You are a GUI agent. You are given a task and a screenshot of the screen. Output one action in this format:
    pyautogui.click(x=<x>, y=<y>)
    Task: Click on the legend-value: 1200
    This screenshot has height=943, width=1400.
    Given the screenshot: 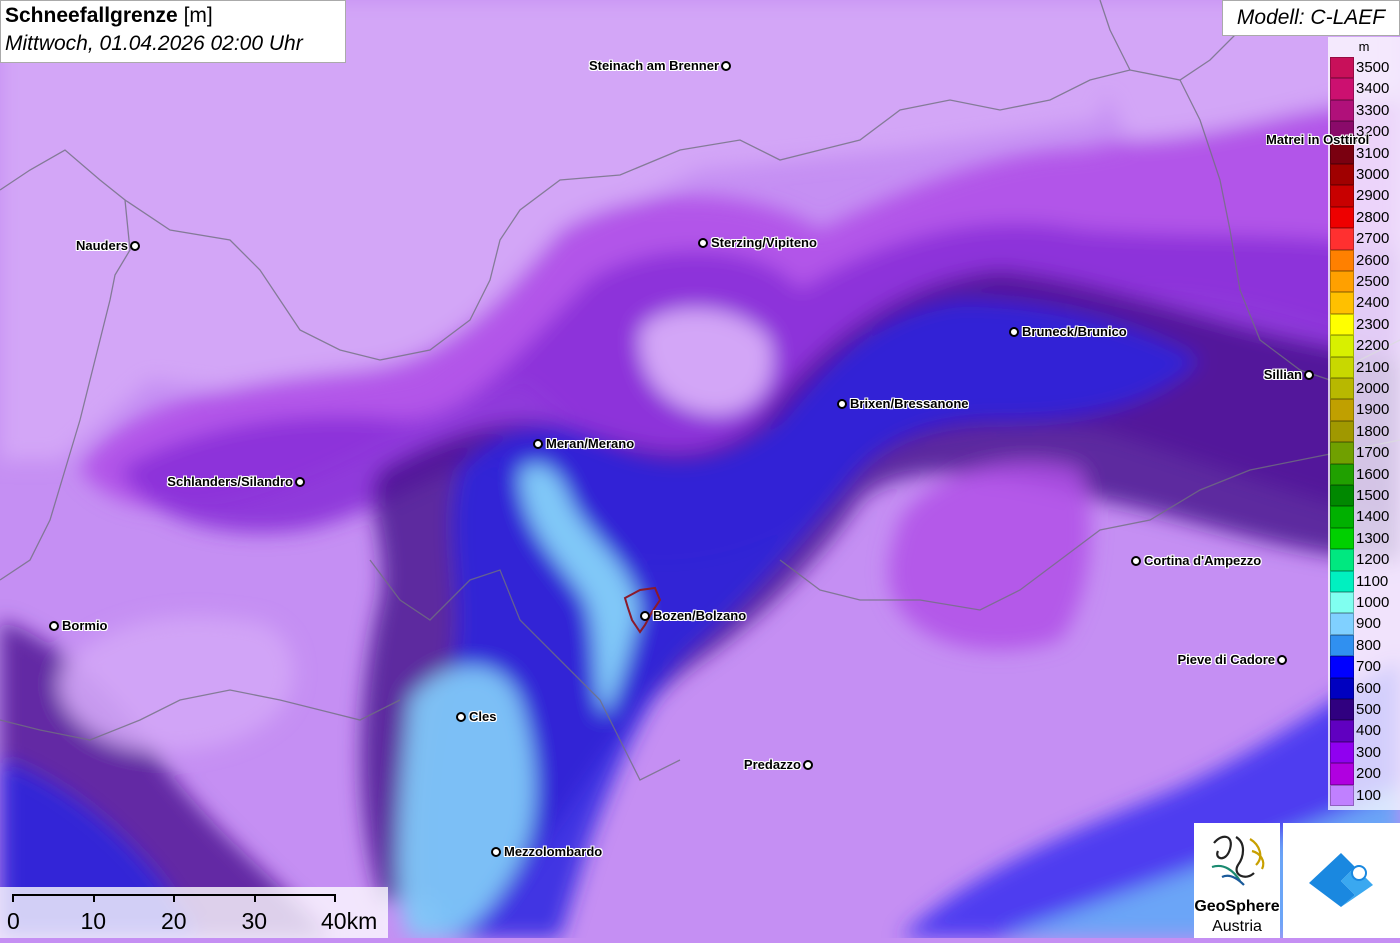 What is the action you would take?
    pyautogui.click(x=1373, y=560)
    